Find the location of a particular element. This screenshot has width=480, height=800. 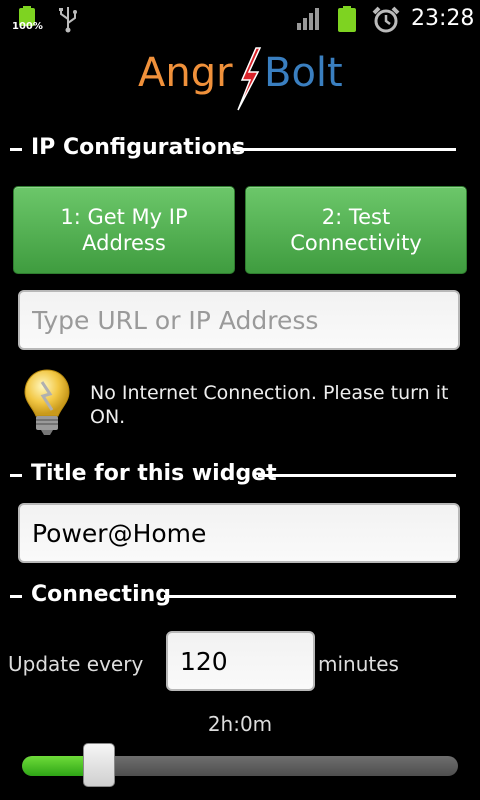

update-interval-input is located at coordinates (240, 661).